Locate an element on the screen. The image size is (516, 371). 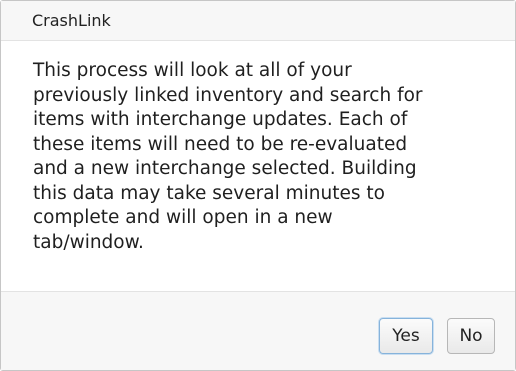
no-button: No is located at coordinates (471, 336).